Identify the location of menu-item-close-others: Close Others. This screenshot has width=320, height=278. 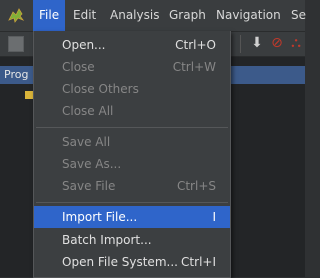
(132, 89).